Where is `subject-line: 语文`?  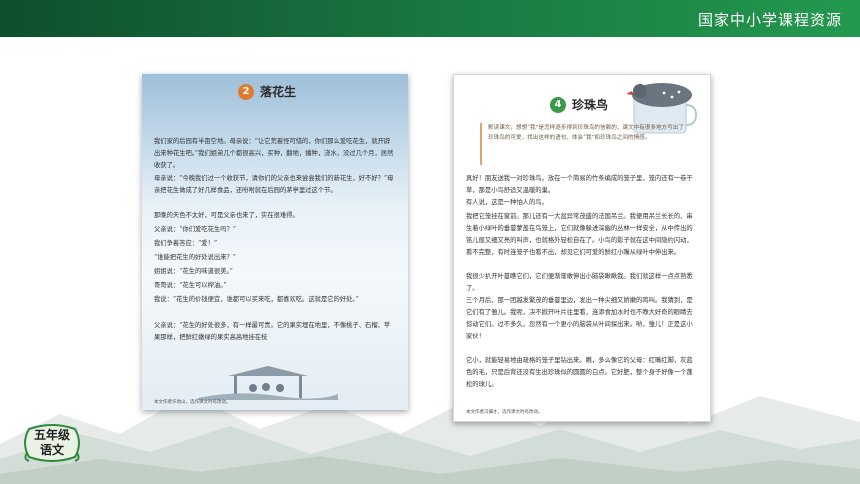 subject-line: 语文 is located at coordinates (51, 450).